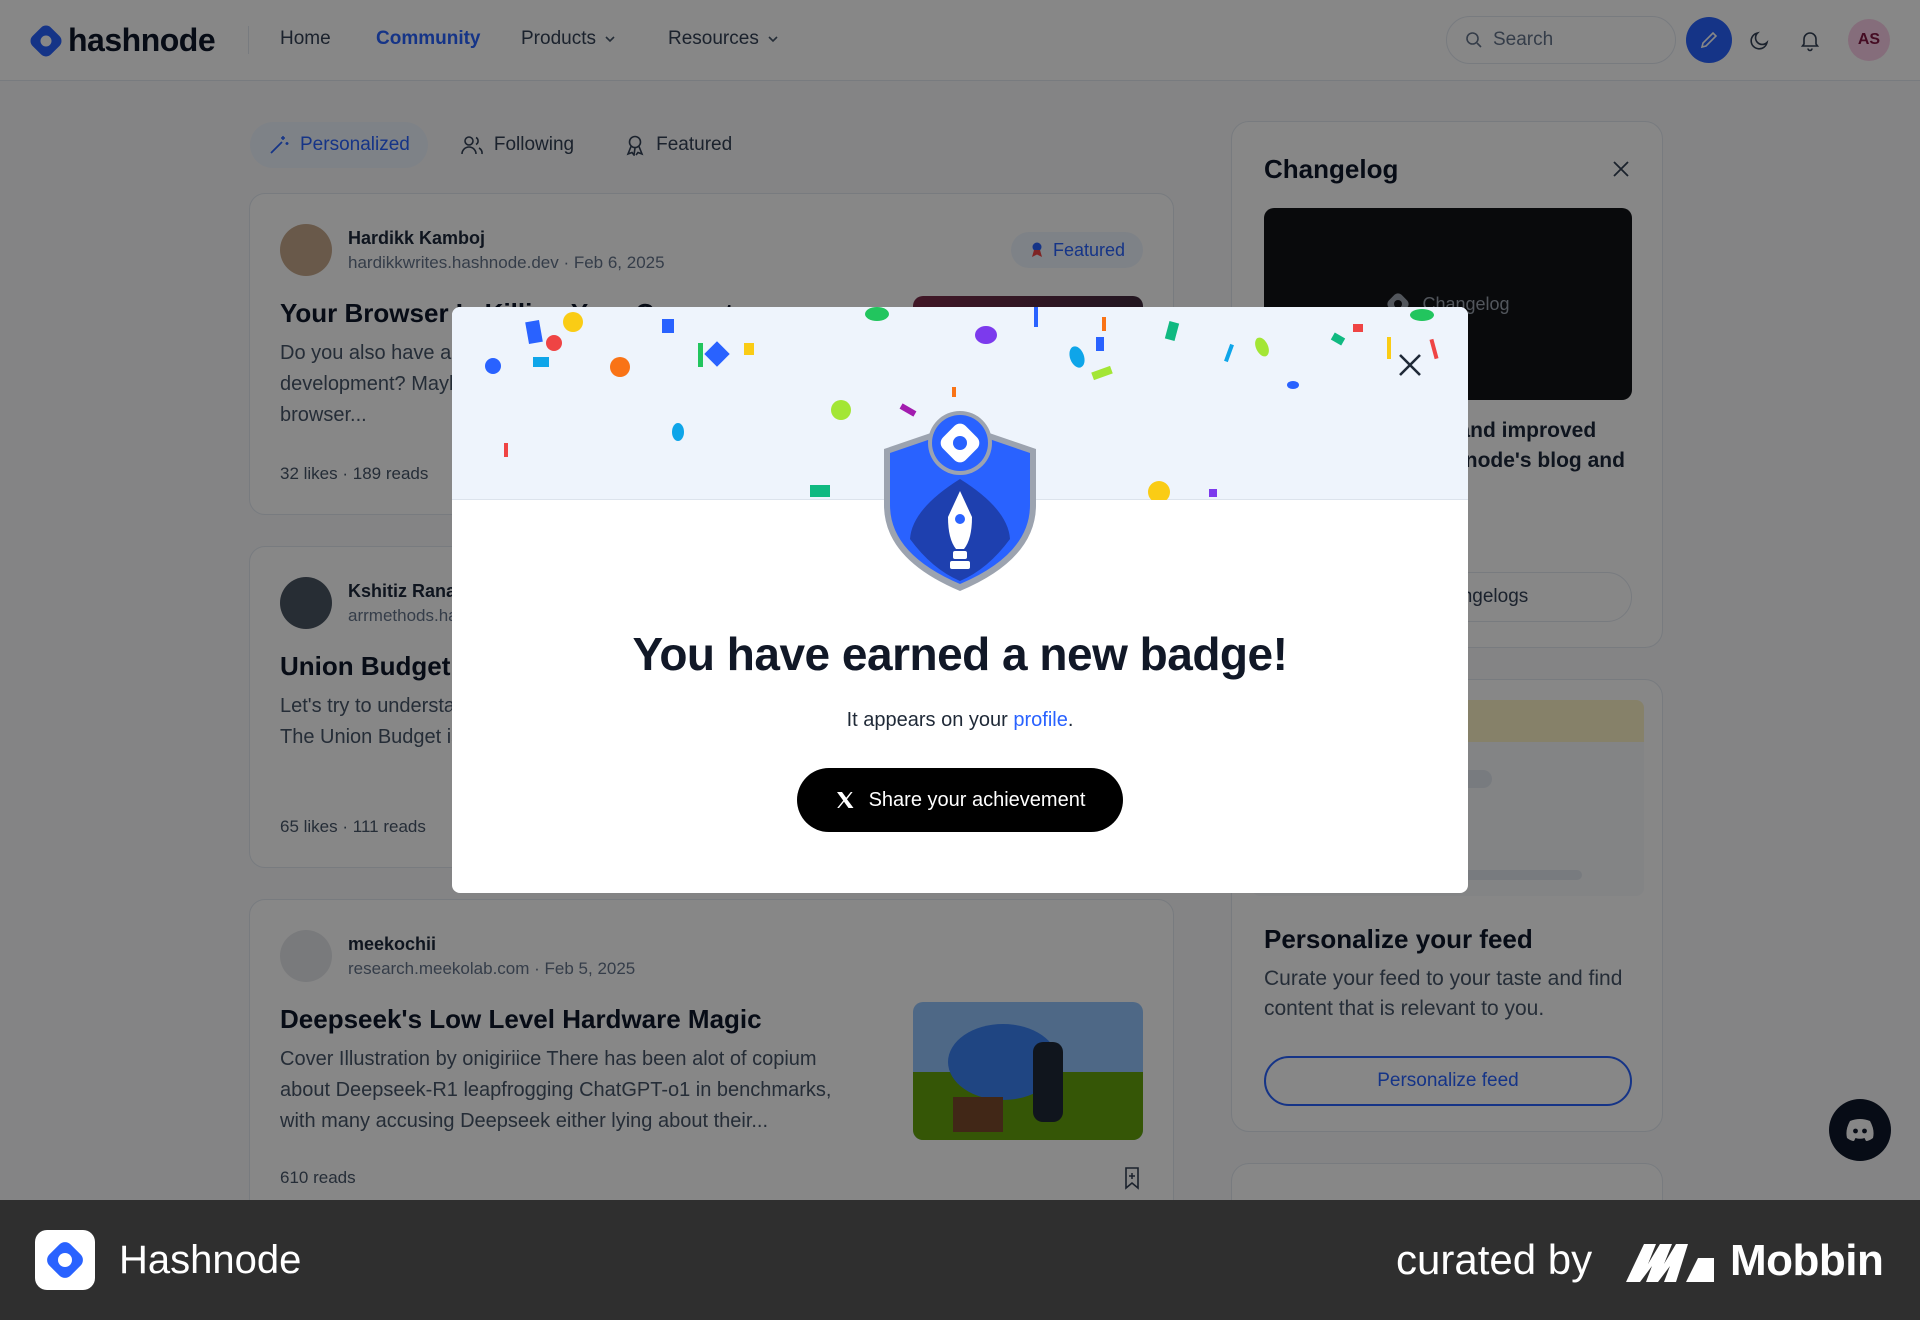 The width and height of the screenshot is (1920, 1320). I want to click on mobbin-logo-icon, so click(1670, 1263).